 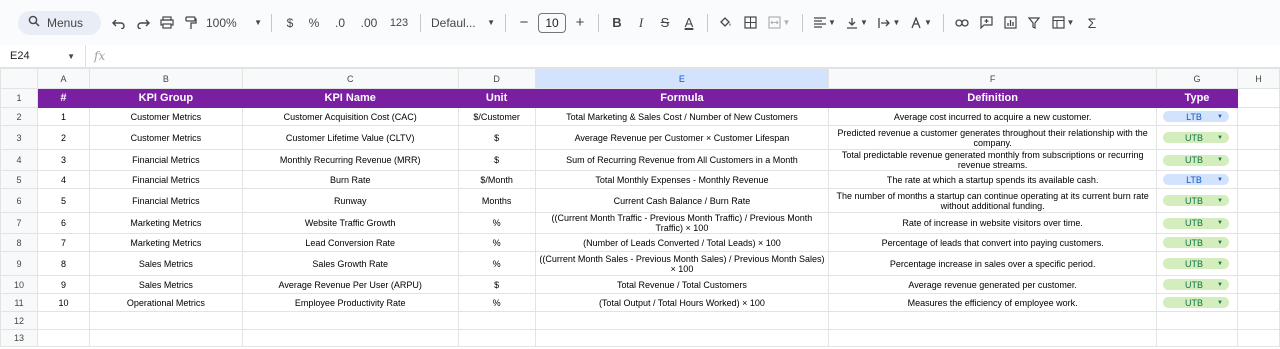 What do you see at coordinates (1010, 23) in the screenshot?
I see `chart-icon` at bounding box center [1010, 23].